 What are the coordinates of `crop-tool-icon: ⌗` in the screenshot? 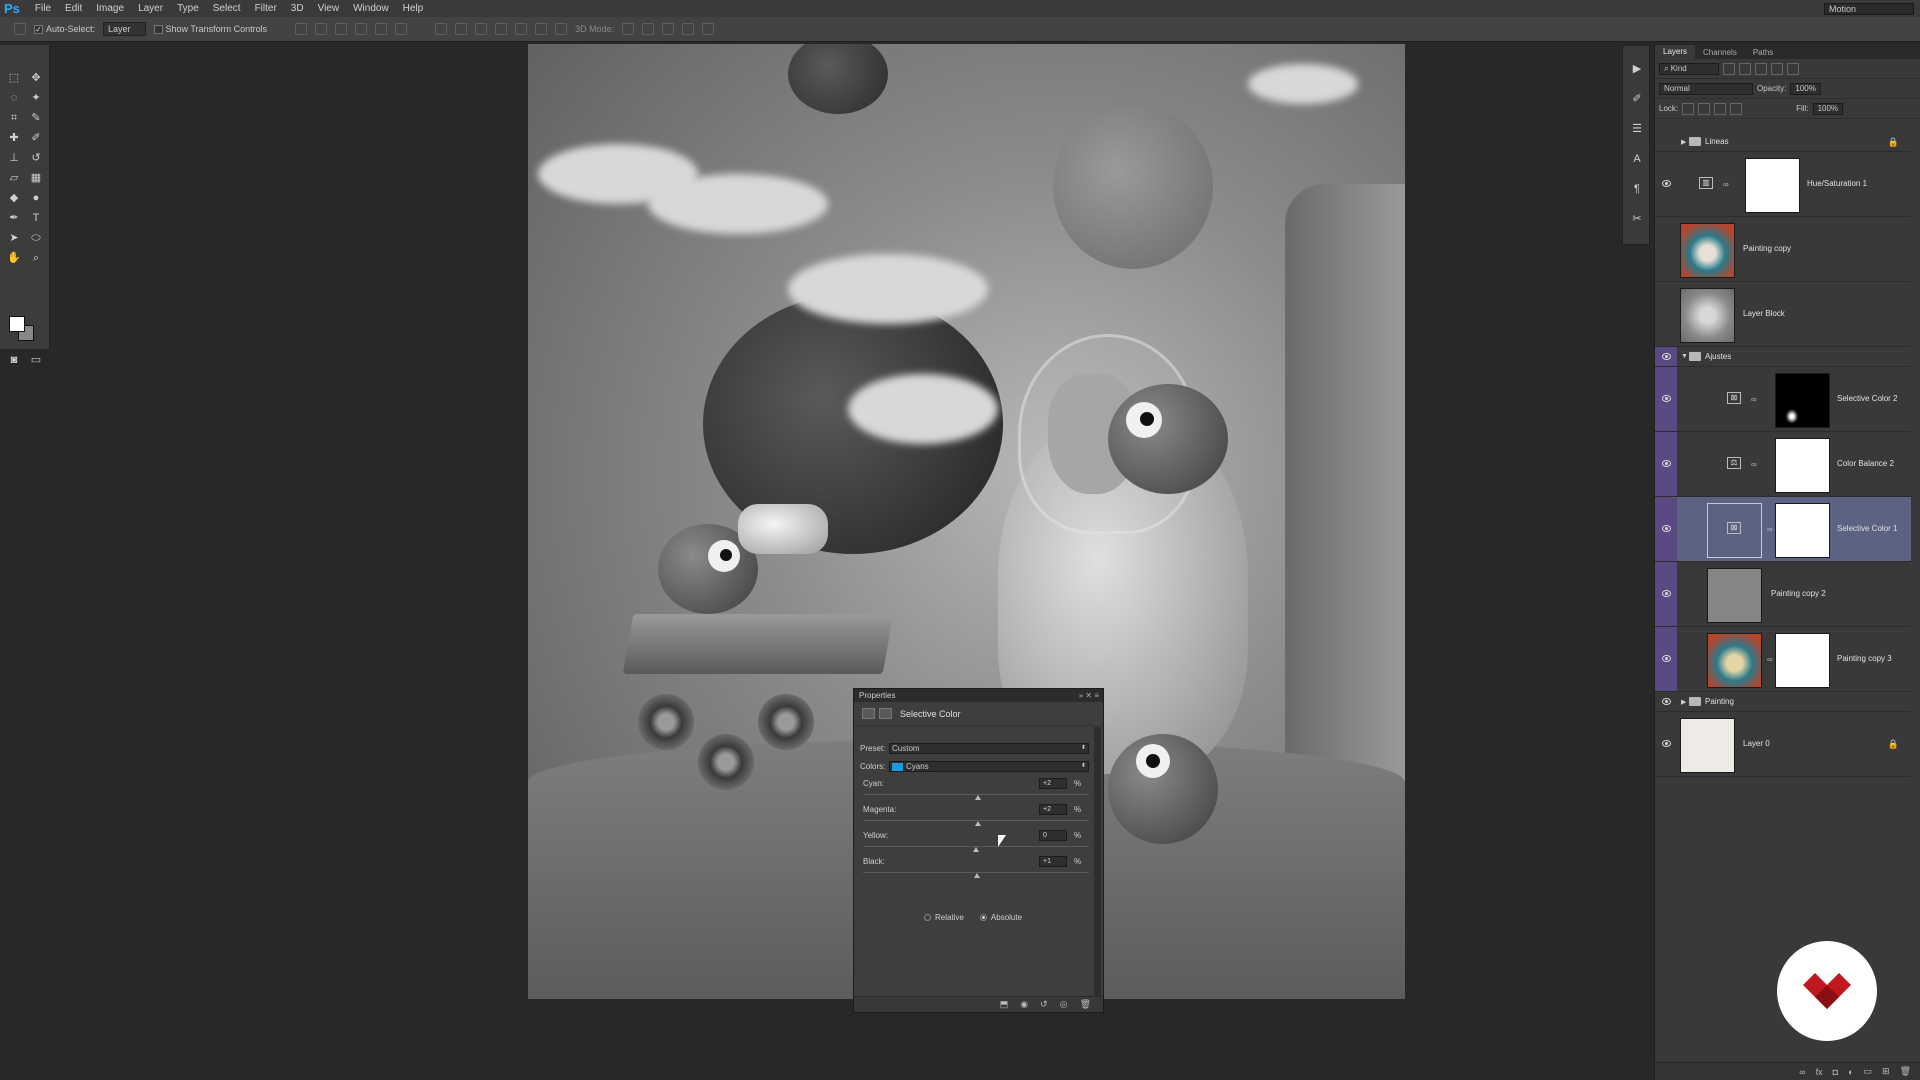 It's located at (14, 118).